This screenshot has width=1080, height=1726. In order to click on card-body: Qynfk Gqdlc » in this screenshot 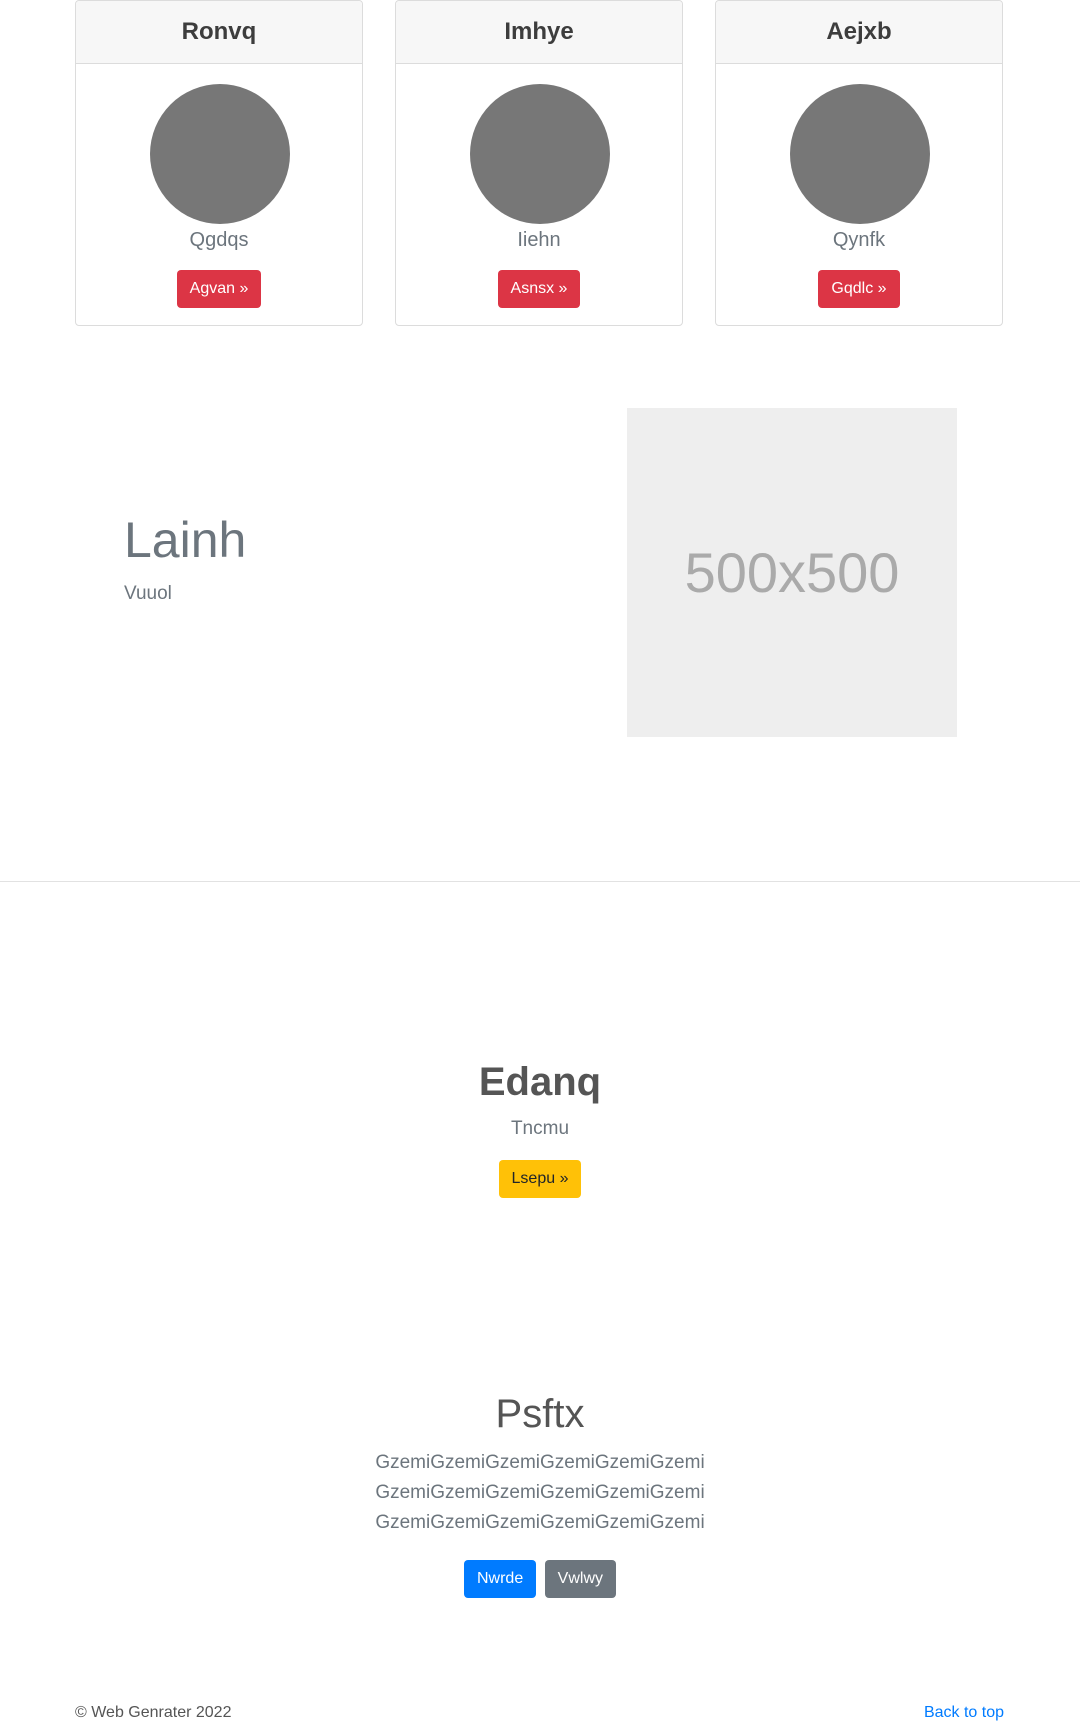, I will do `click(859, 195)`.